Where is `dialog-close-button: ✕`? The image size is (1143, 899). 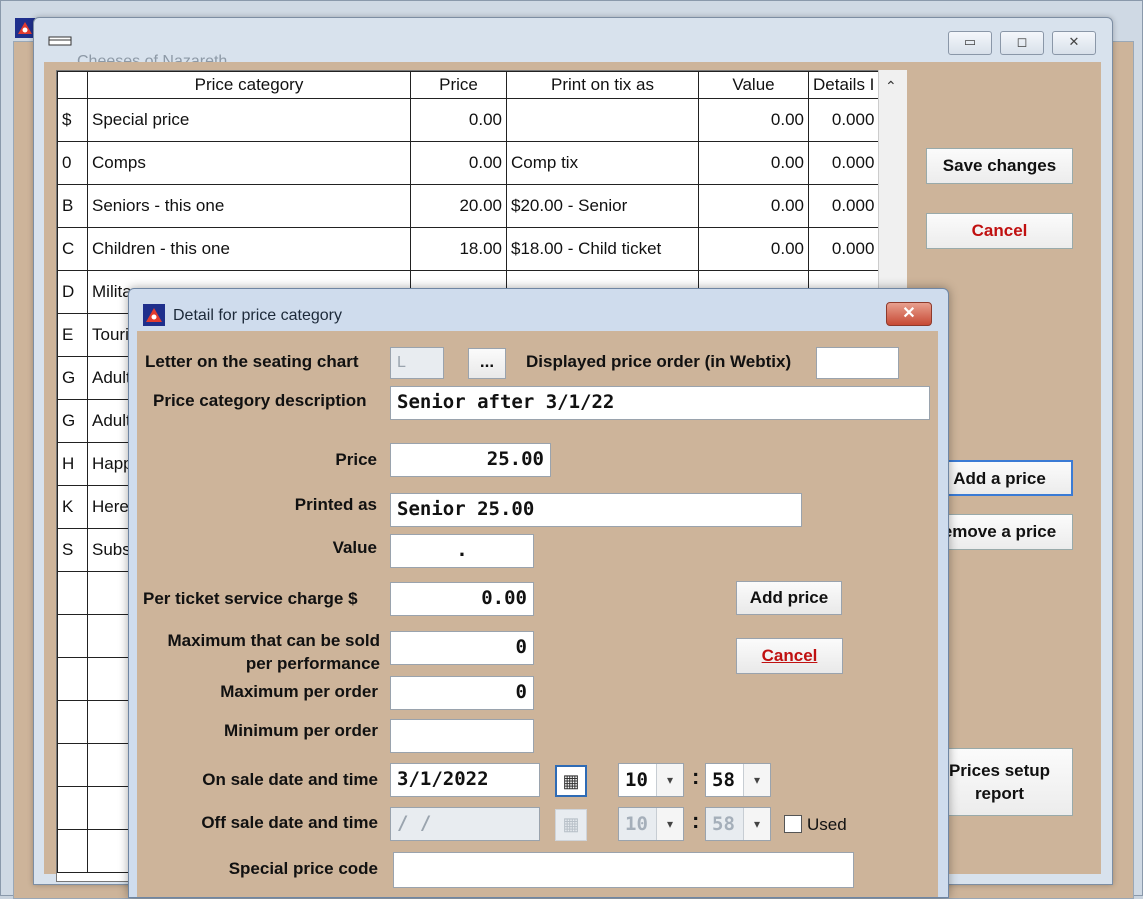 dialog-close-button: ✕ is located at coordinates (909, 314).